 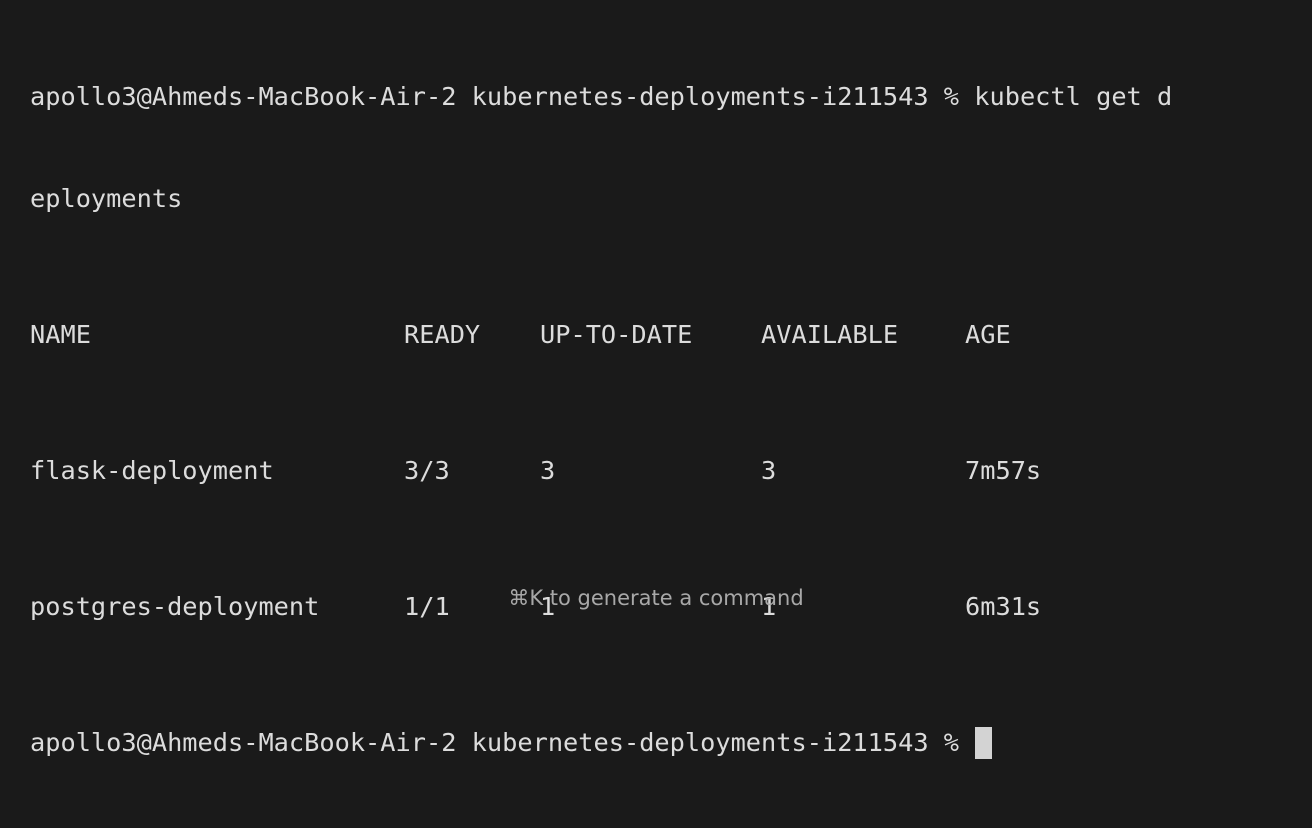 I want to click on cell-name: flask-deployment, so click(x=152, y=470).